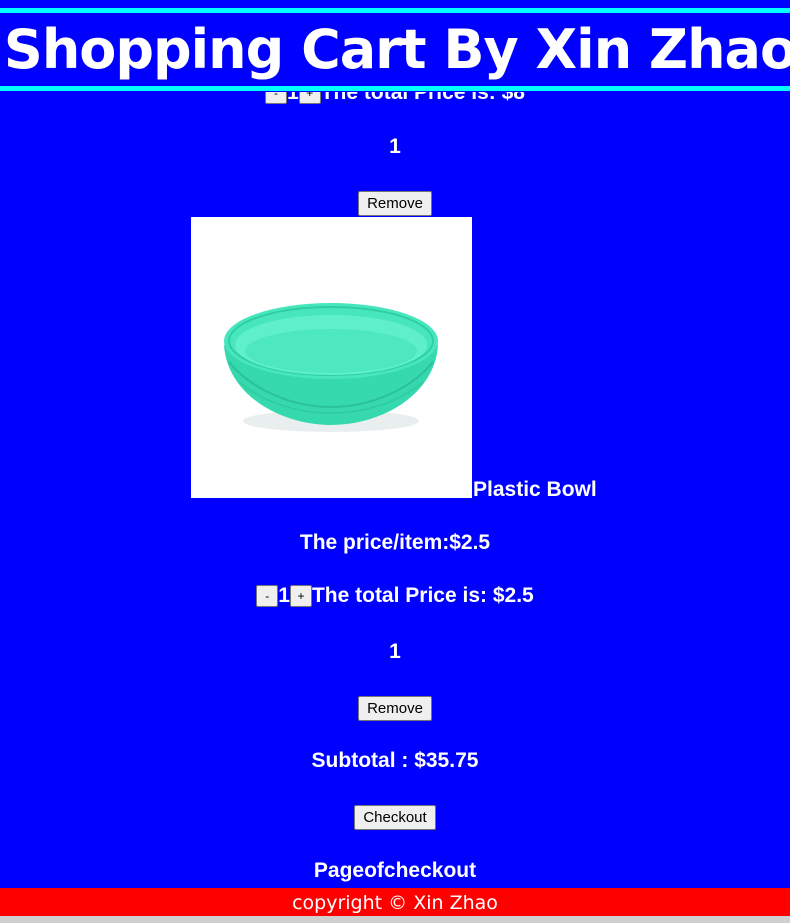 This screenshot has width=790, height=923. What do you see at coordinates (331, 367) in the screenshot?
I see `bowl-icon` at bounding box center [331, 367].